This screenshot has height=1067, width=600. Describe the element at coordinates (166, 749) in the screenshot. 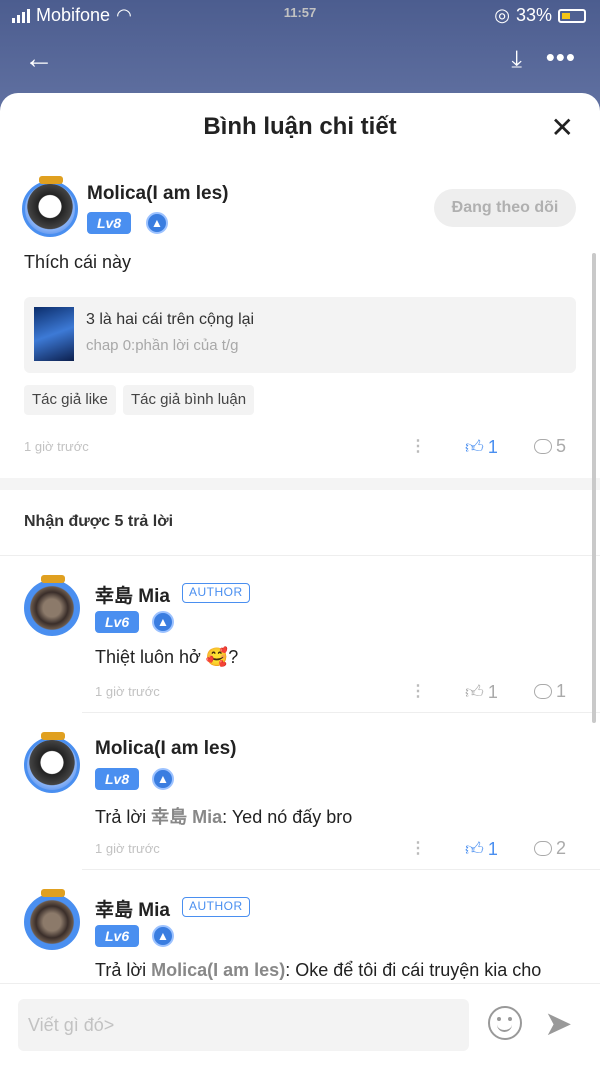

I see `reply-user-name: Molica(I am les)` at that location.